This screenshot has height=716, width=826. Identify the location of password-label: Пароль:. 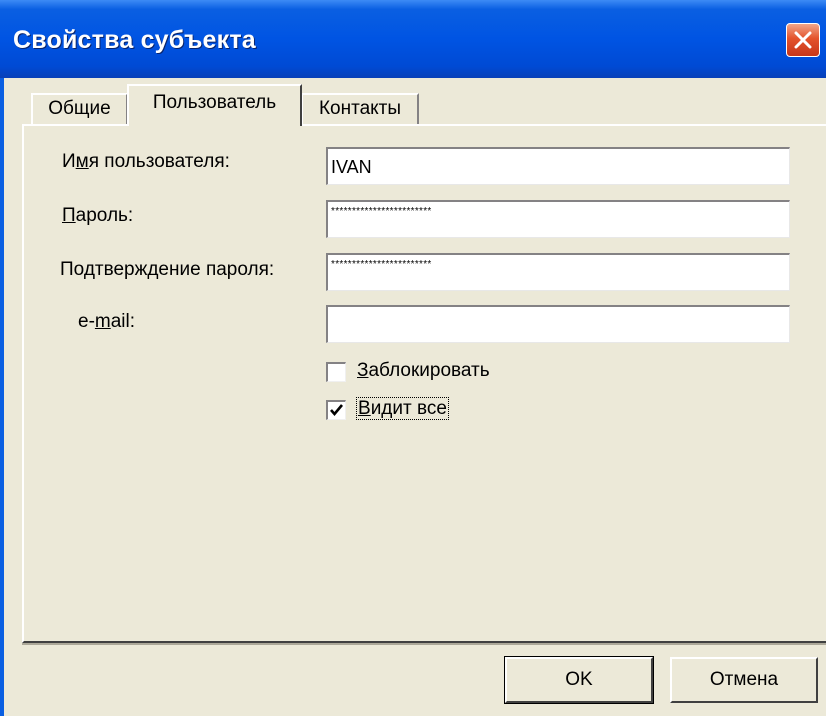
(98, 215).